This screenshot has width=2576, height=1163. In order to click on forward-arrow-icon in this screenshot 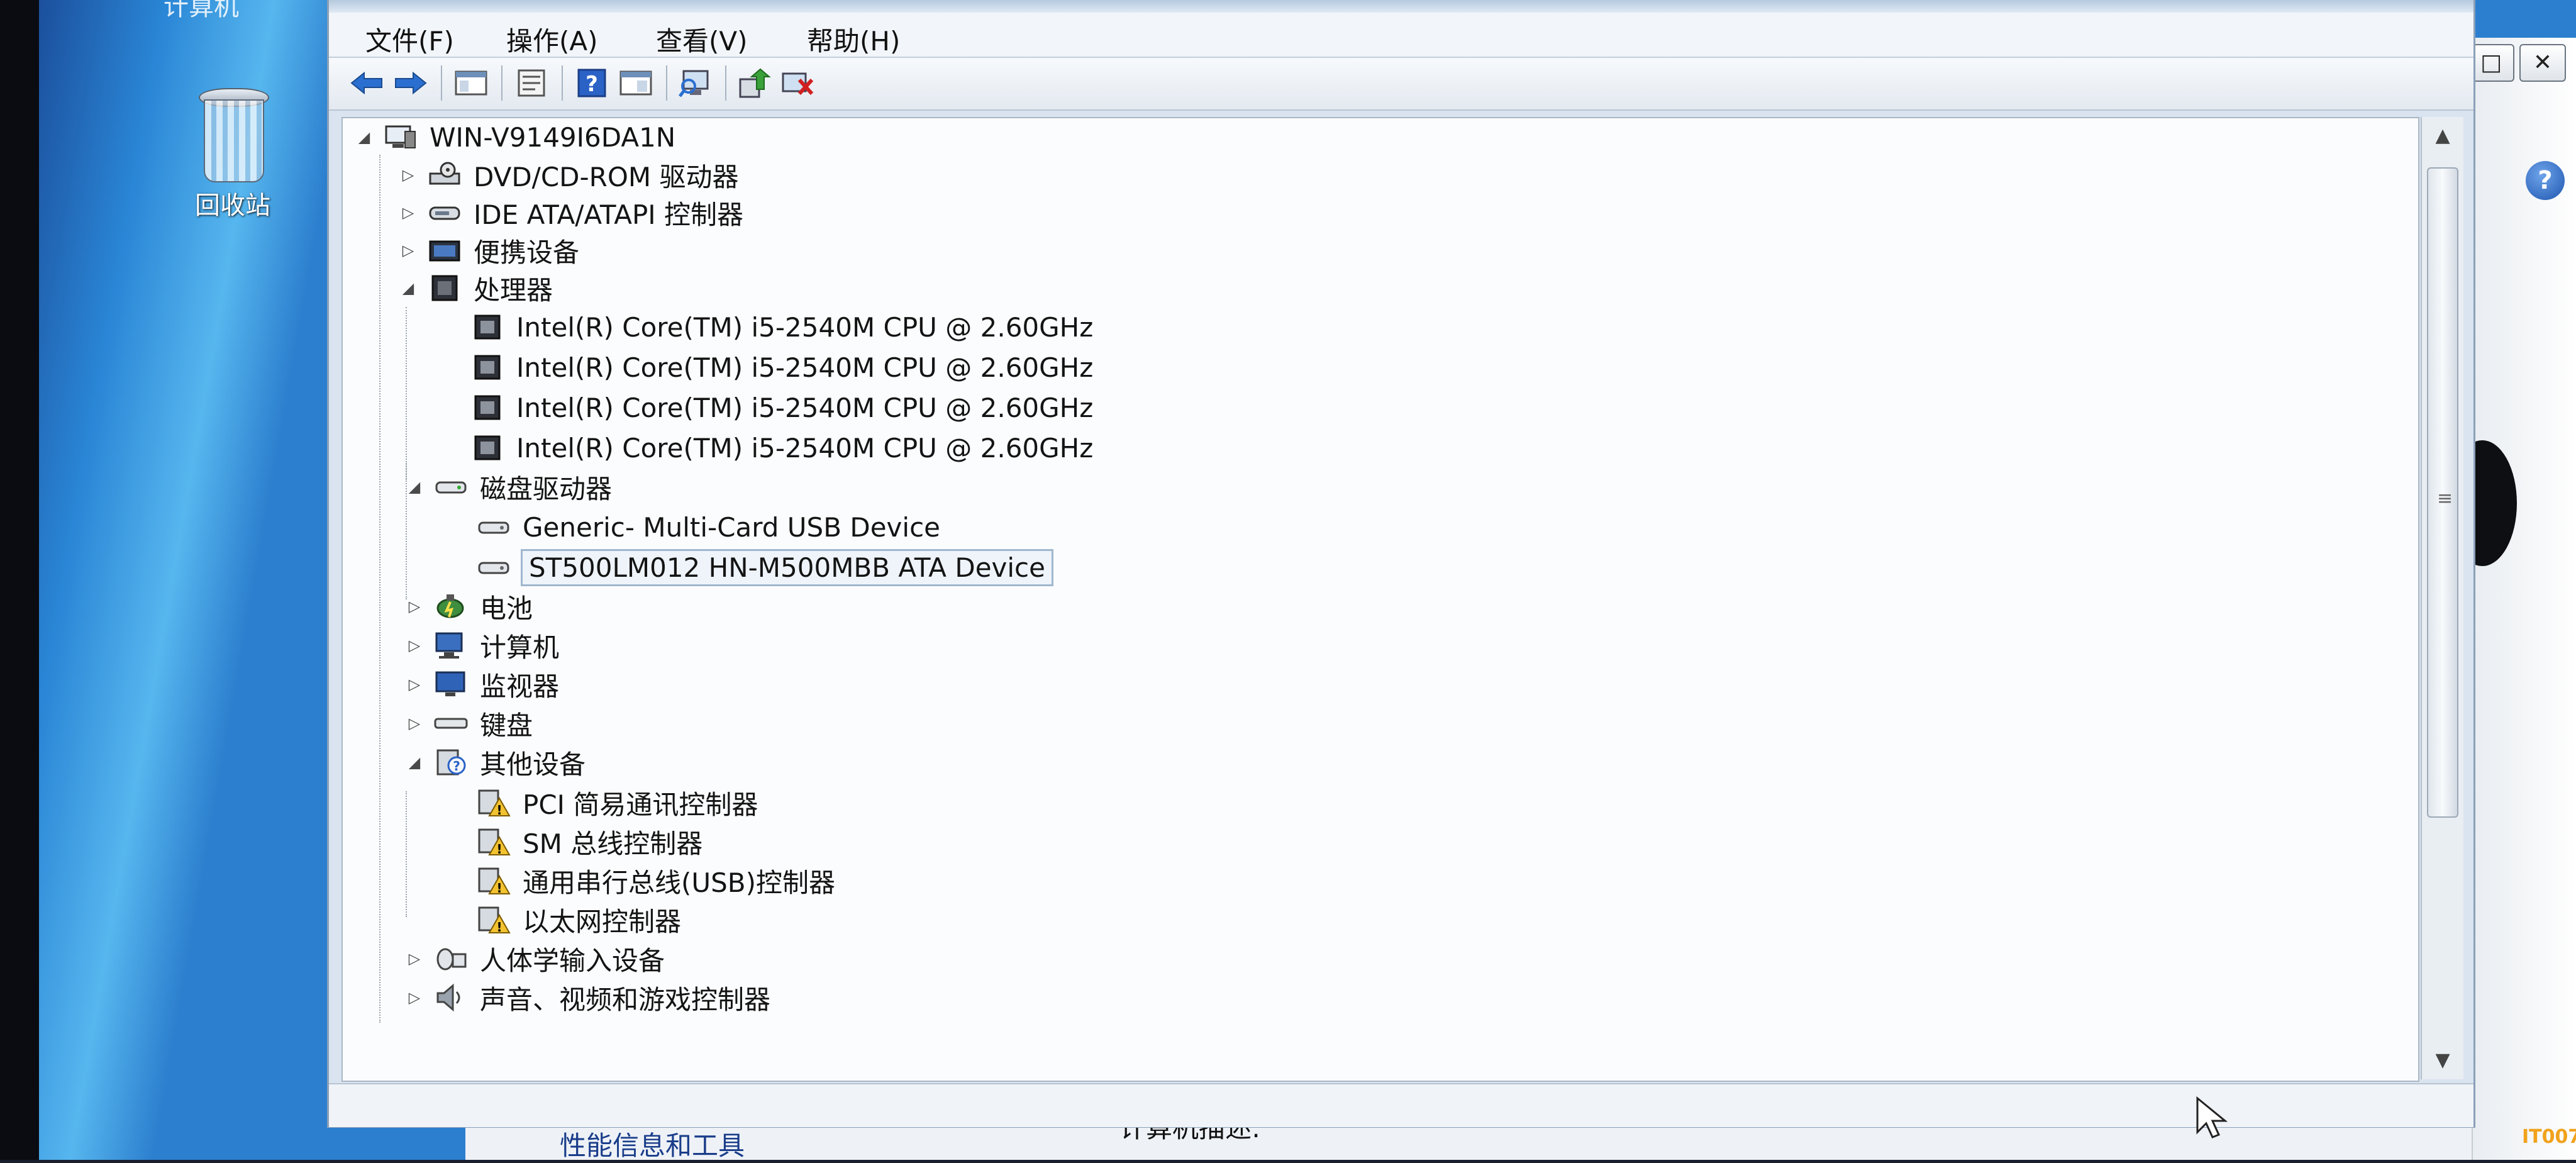, I will do `click(411, 83)`.